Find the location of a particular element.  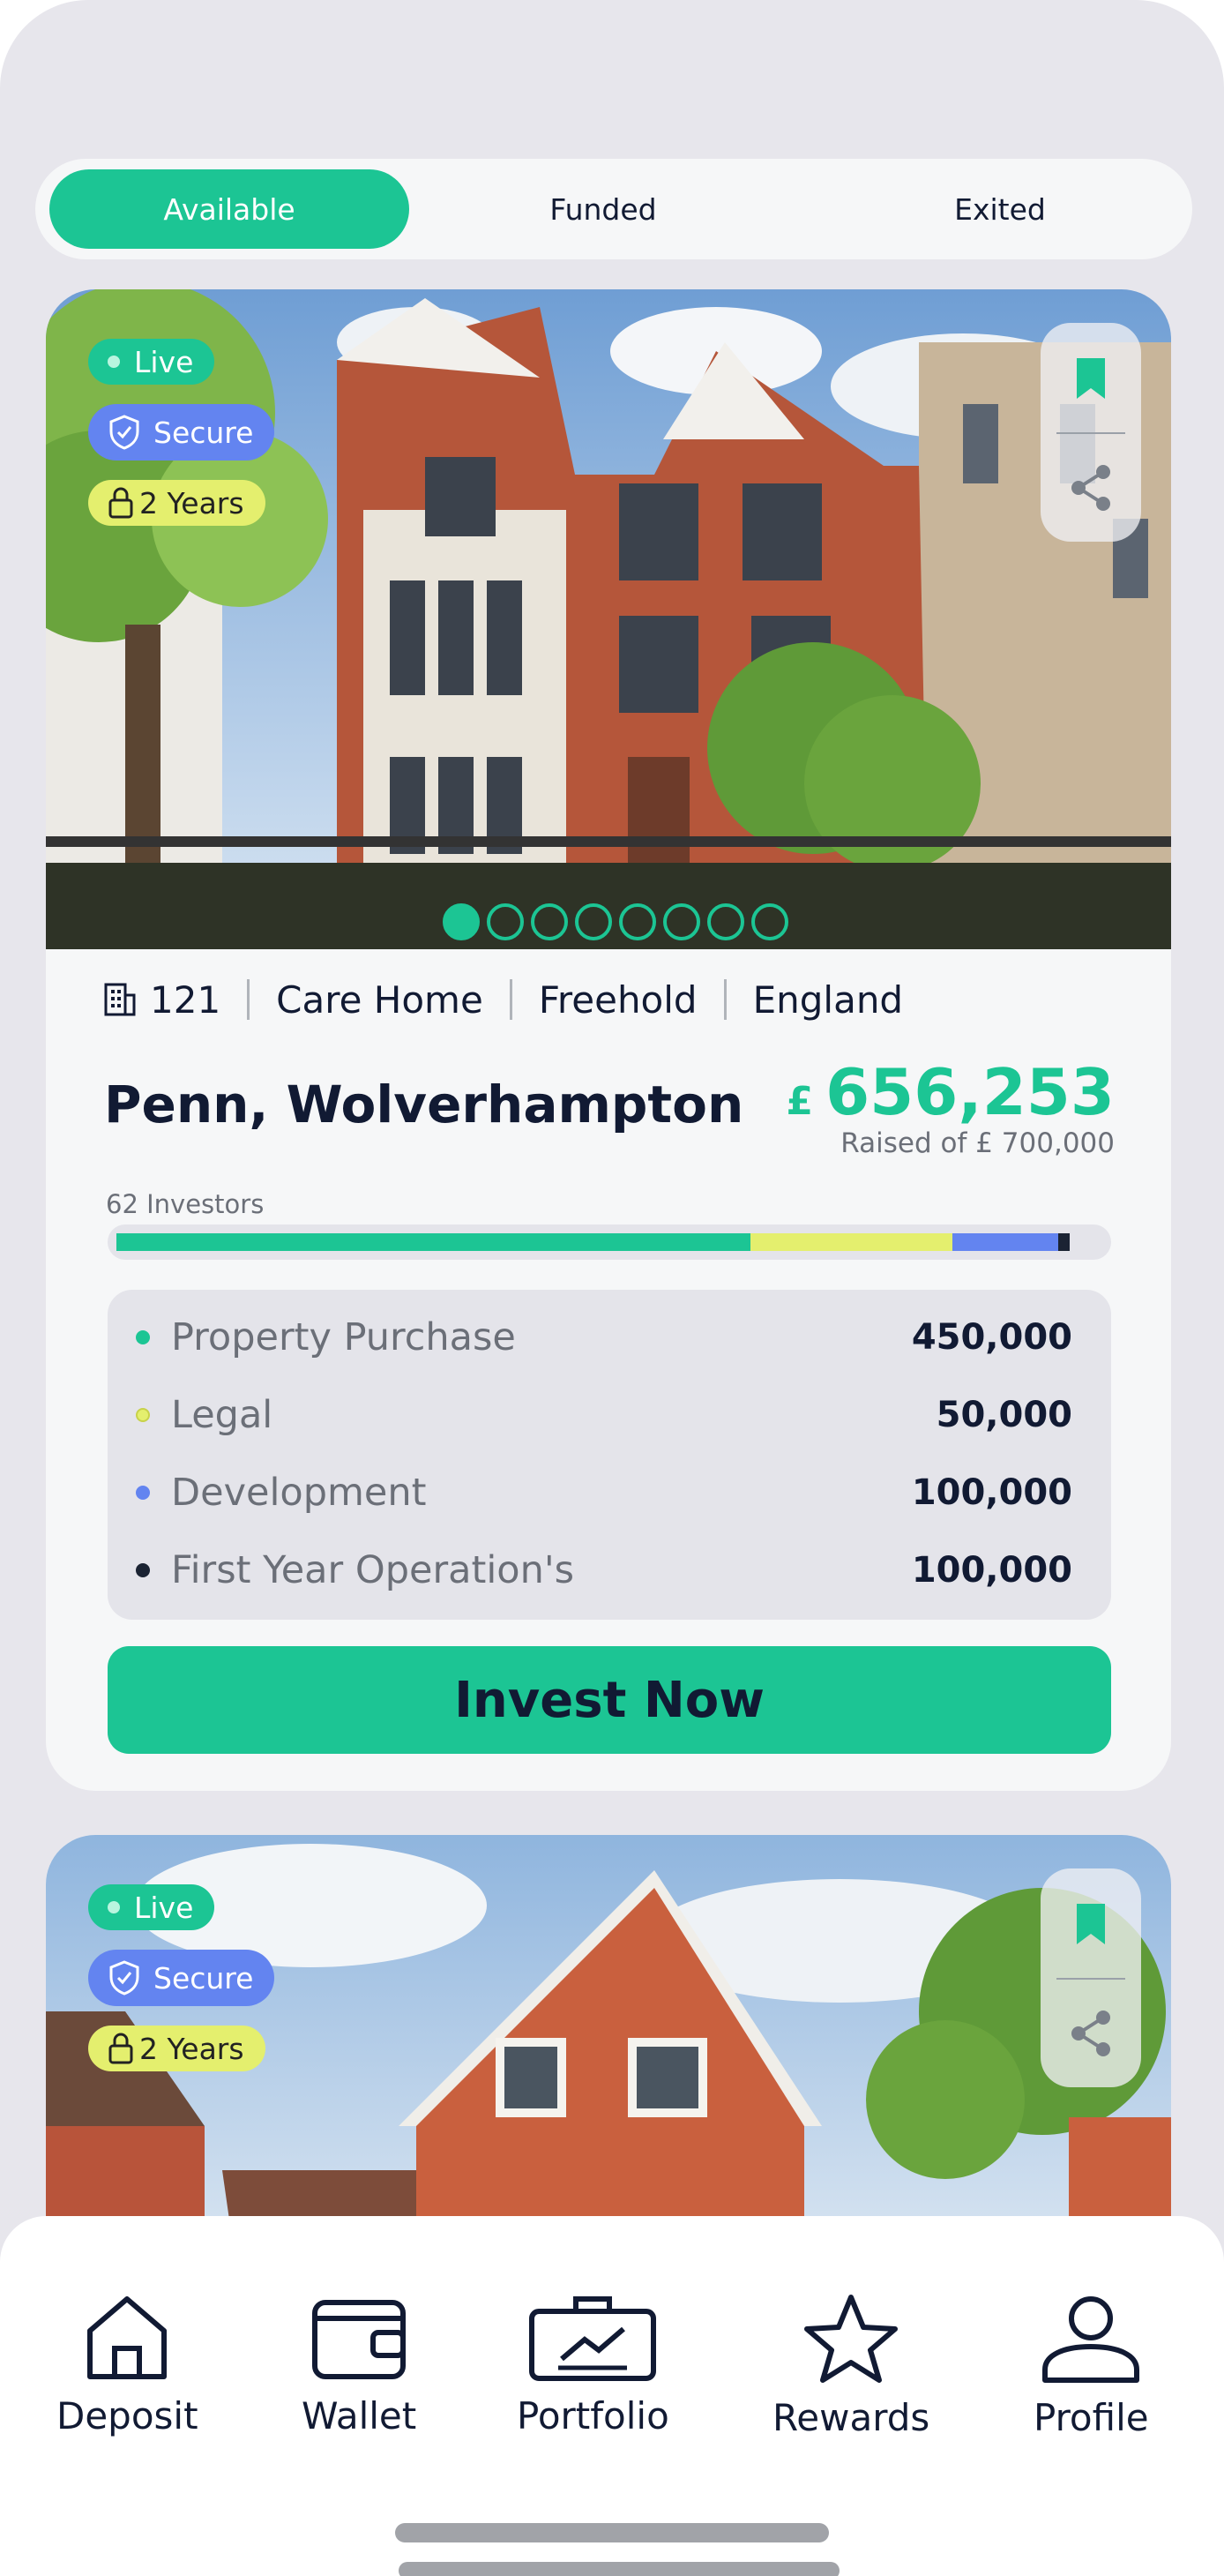

allocation-value: 450,000 is located at coordinates (991, 1338).